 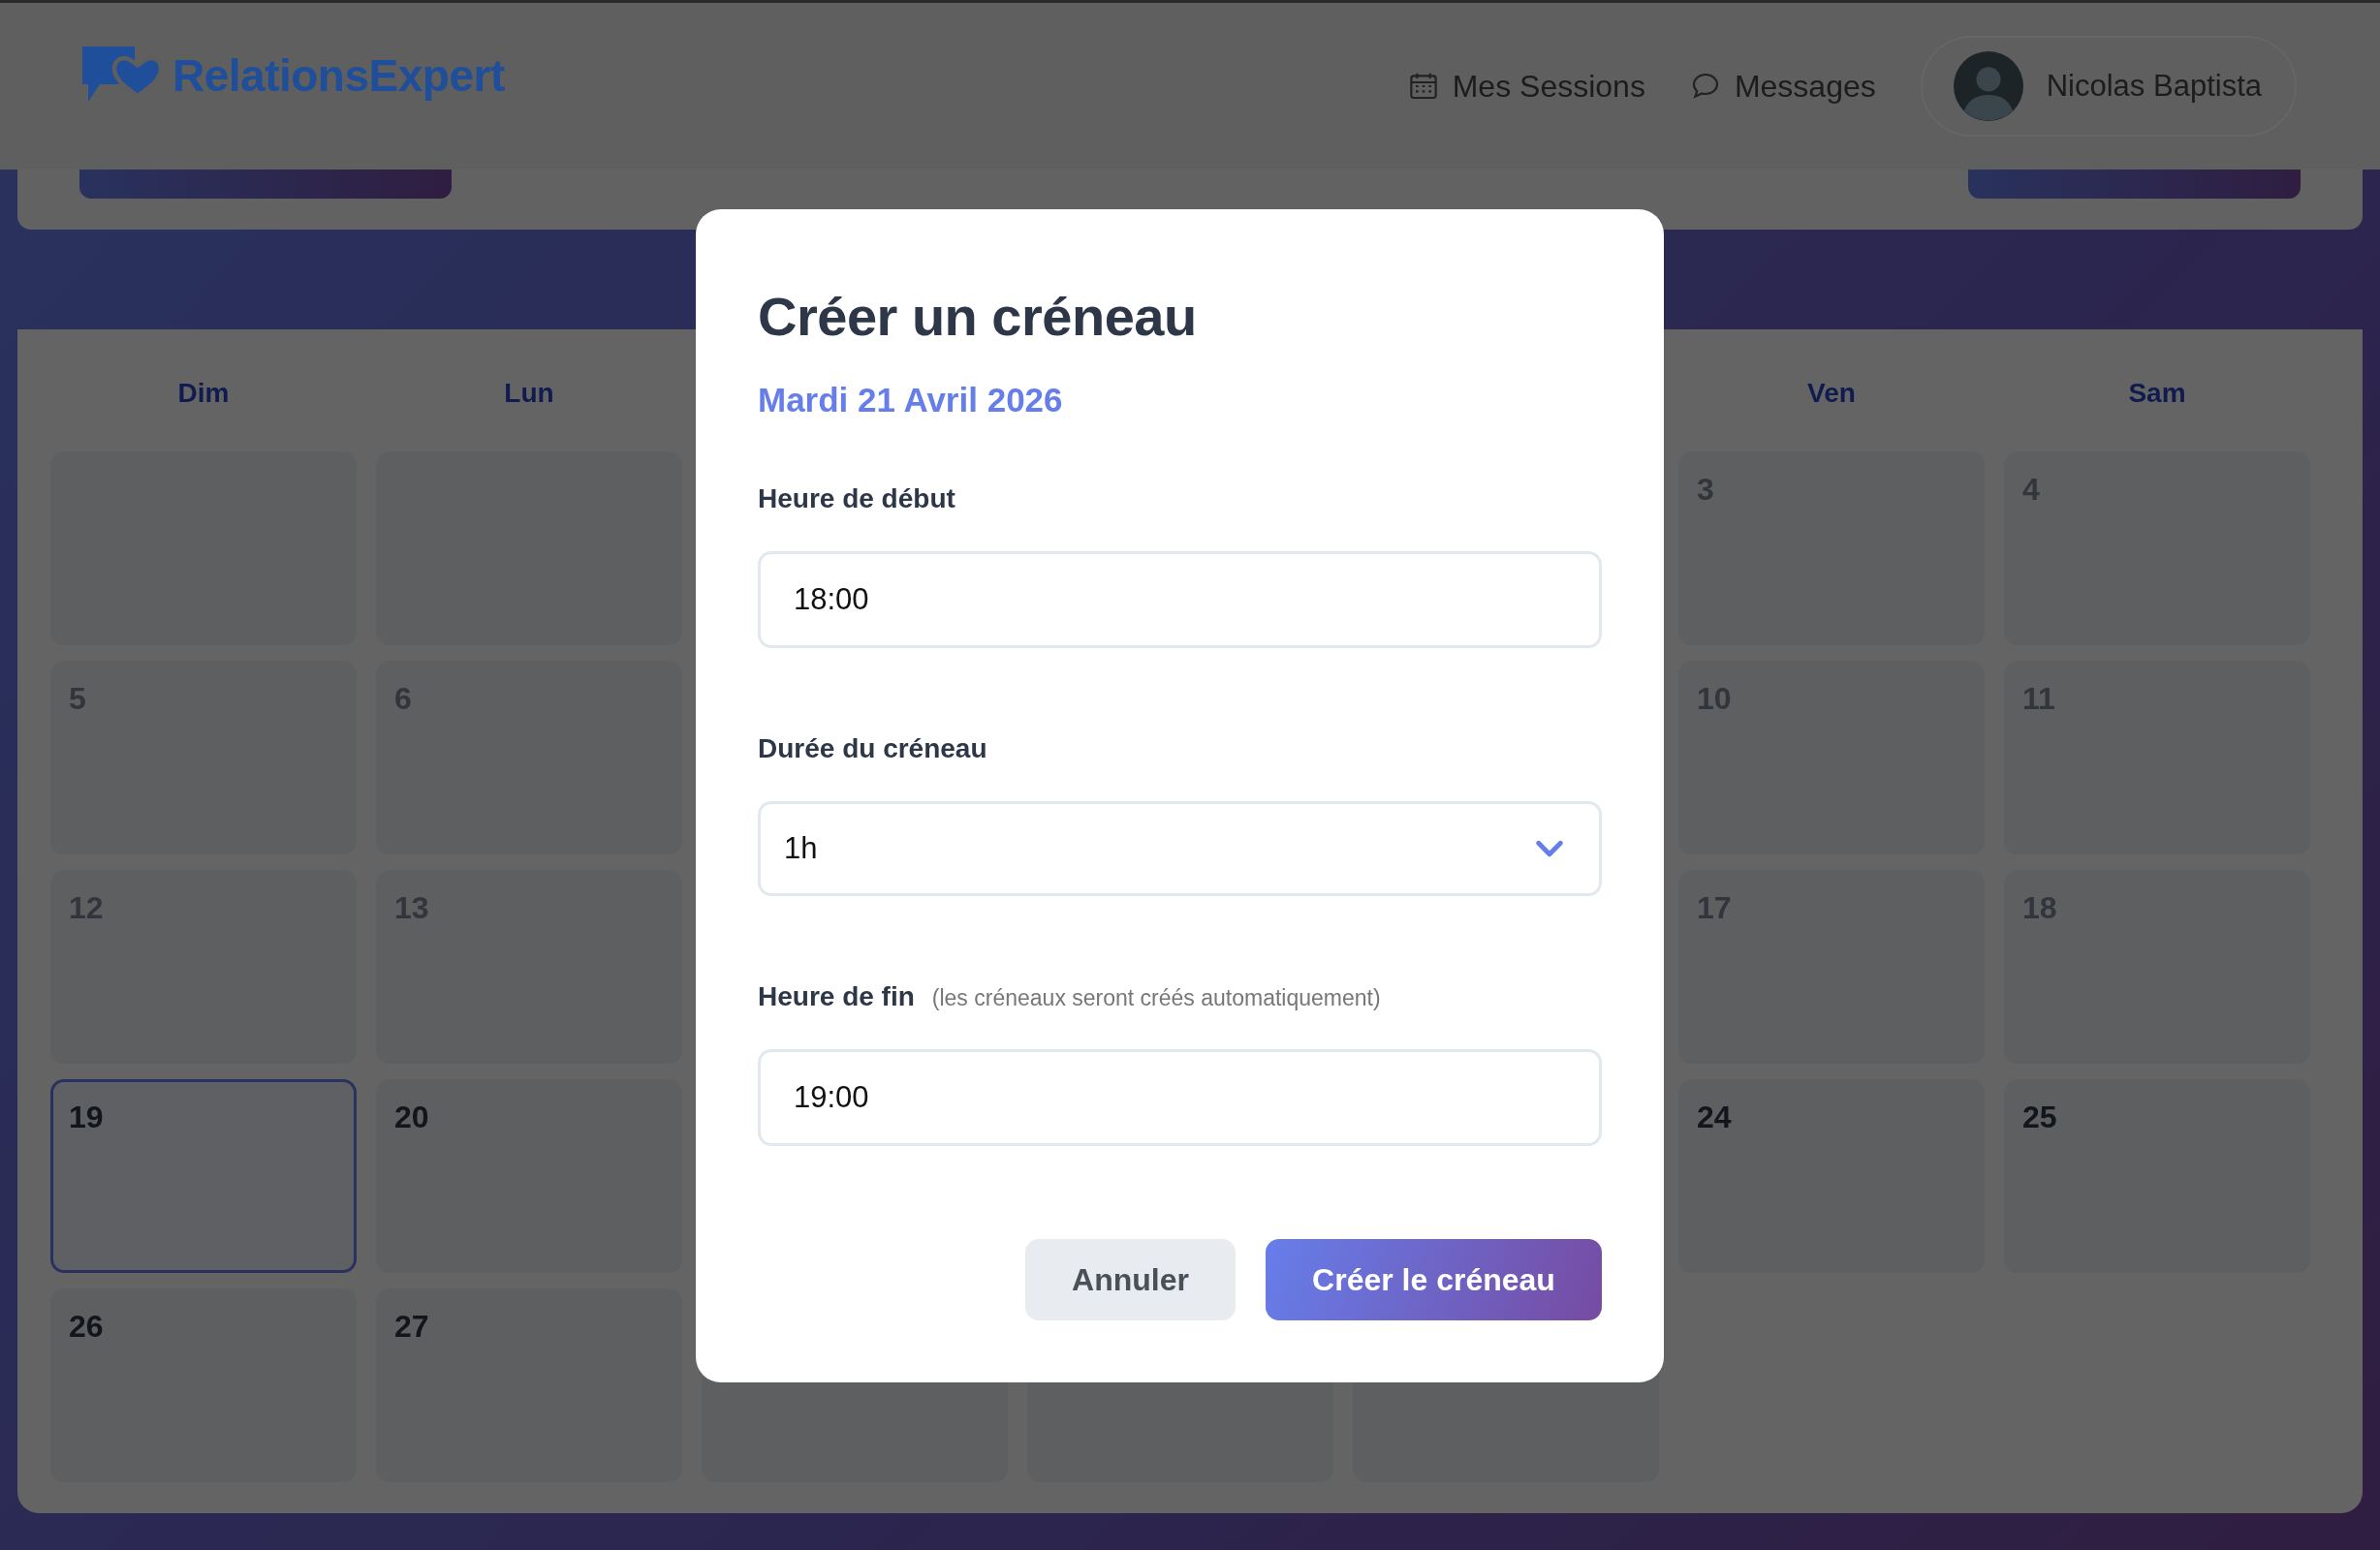 What do you see at coordinates (1180, 848) in the screenshot?
I see `duration-select: 1h` at bounding box center [1180, 848].